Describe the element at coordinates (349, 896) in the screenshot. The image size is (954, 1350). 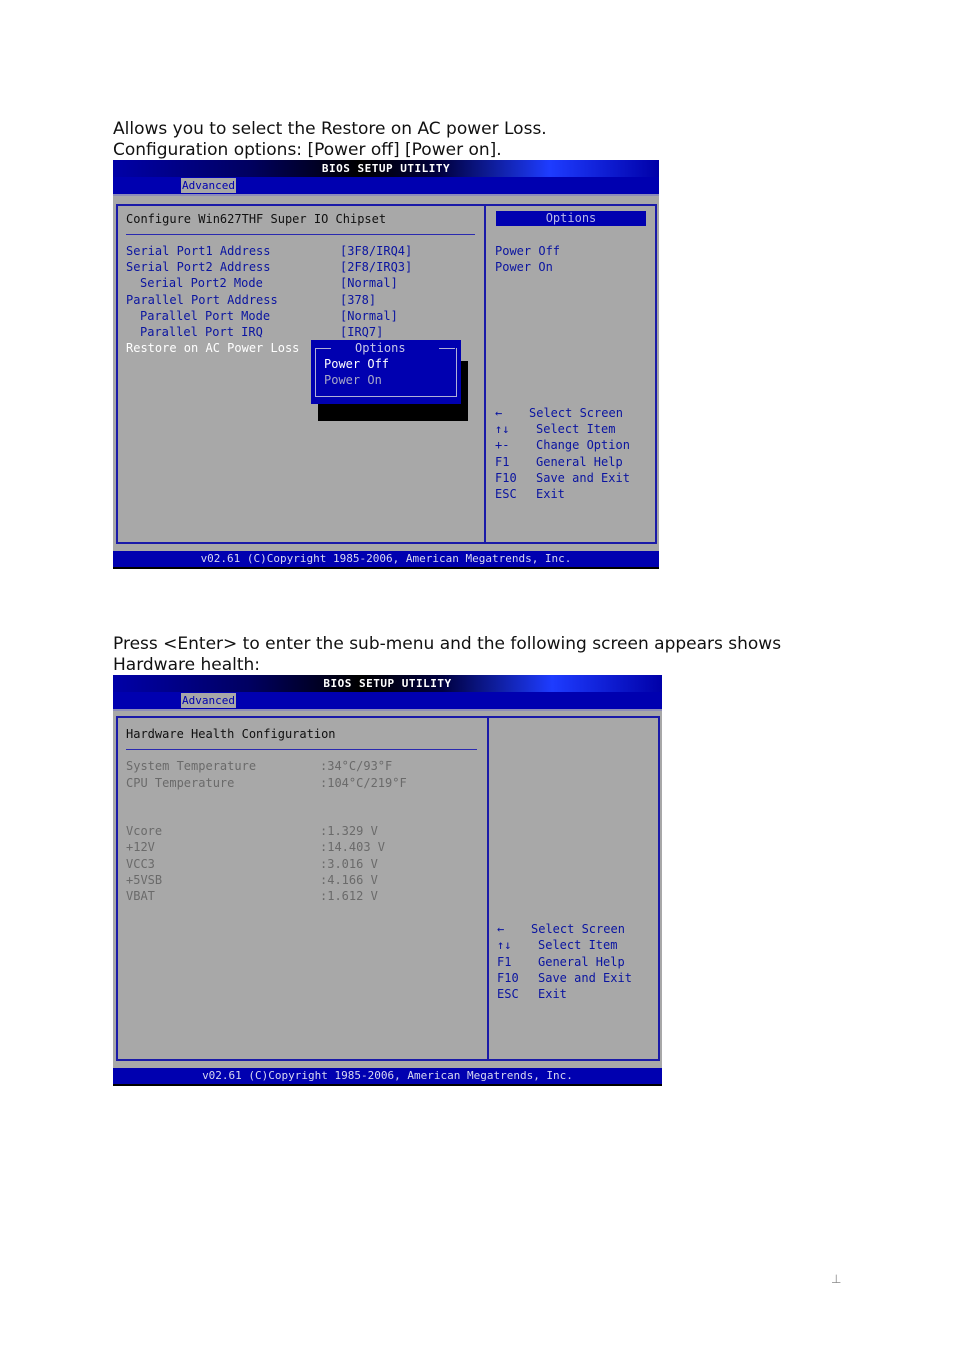
I see `voltage-value: :1.612 V` at that location.